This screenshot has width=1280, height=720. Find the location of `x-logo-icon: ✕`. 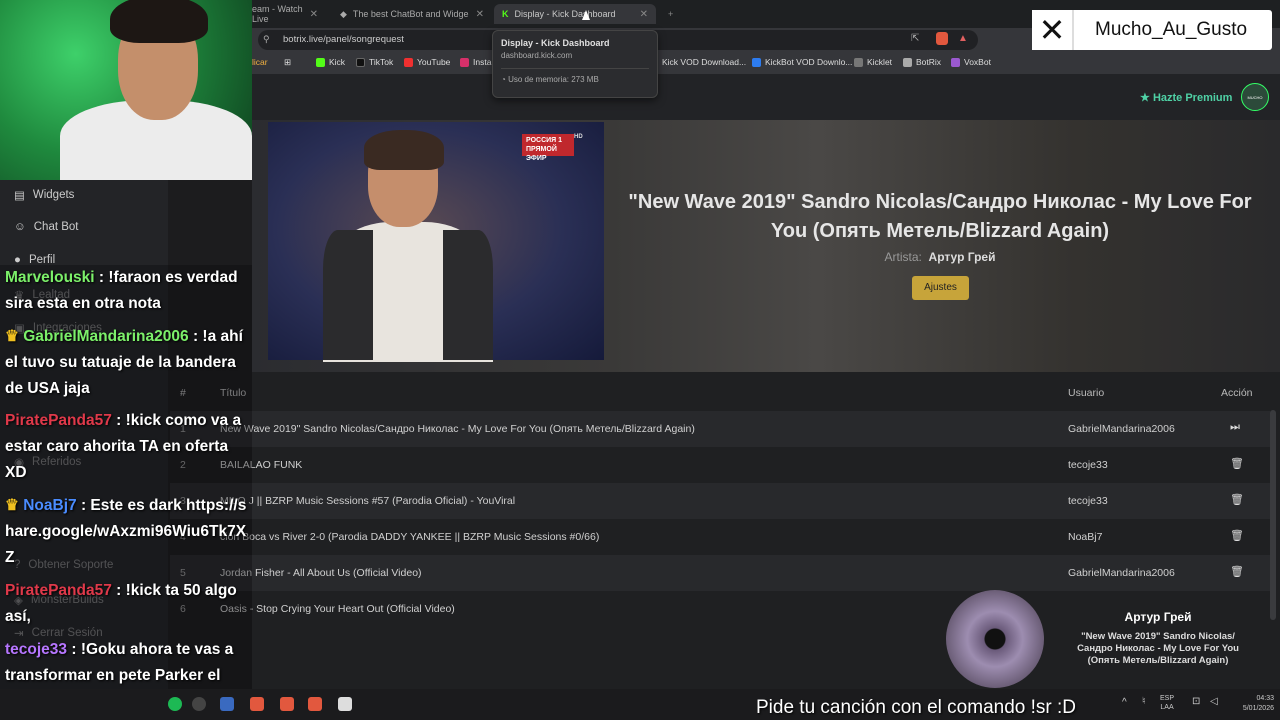

x-logo-icon: ✕ is located at coordinates (1053, 30).